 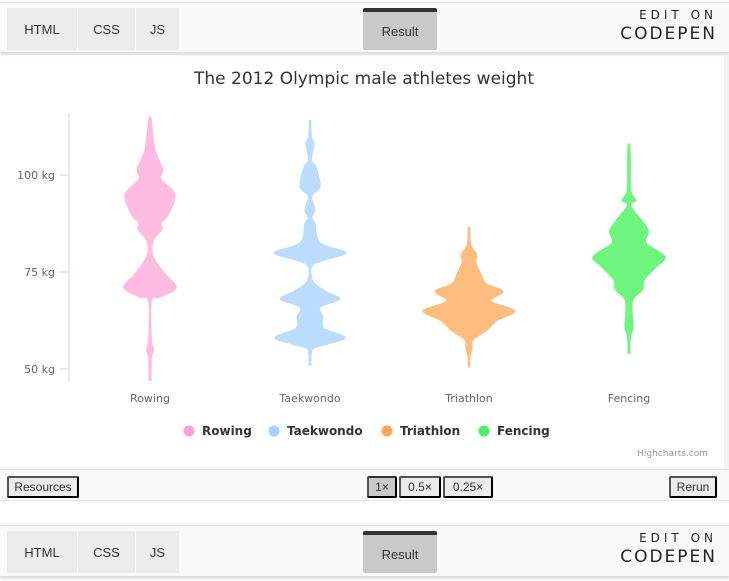 What do you see at coordinates (382, 487) in the screenshot?
I see `zoom-1x-button: 1×` at bounding box center [382, 487].